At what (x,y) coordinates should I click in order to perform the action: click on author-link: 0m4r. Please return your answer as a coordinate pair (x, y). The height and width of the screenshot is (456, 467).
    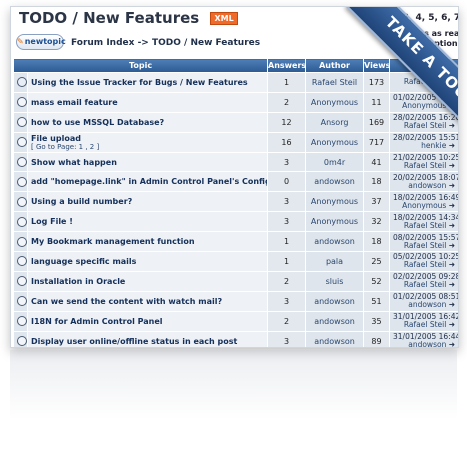
    Looking at the image, I should click on (335, 162).